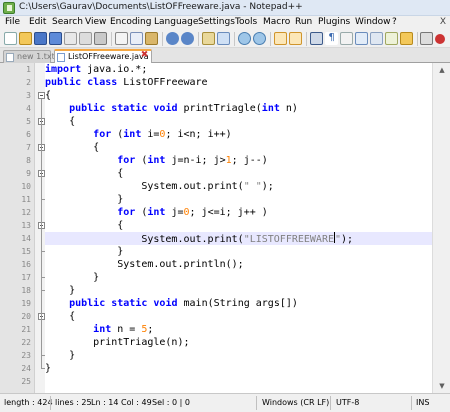 The height and width of the screenshot is (412, 450). I want to click on line-number: 24, so click(26, 368).